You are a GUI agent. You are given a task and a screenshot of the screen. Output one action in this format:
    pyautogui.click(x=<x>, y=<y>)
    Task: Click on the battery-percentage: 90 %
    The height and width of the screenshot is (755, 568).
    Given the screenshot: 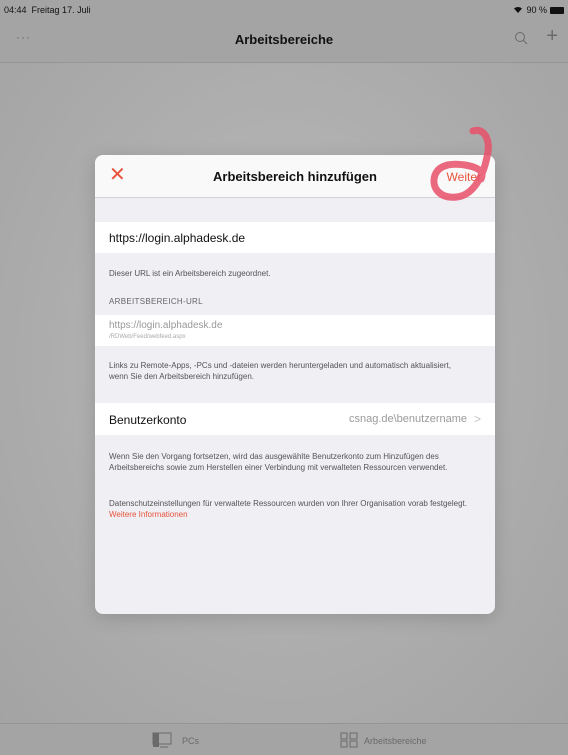 What is the action you would take?
    pyautogui.click(x=536, y=10)
    